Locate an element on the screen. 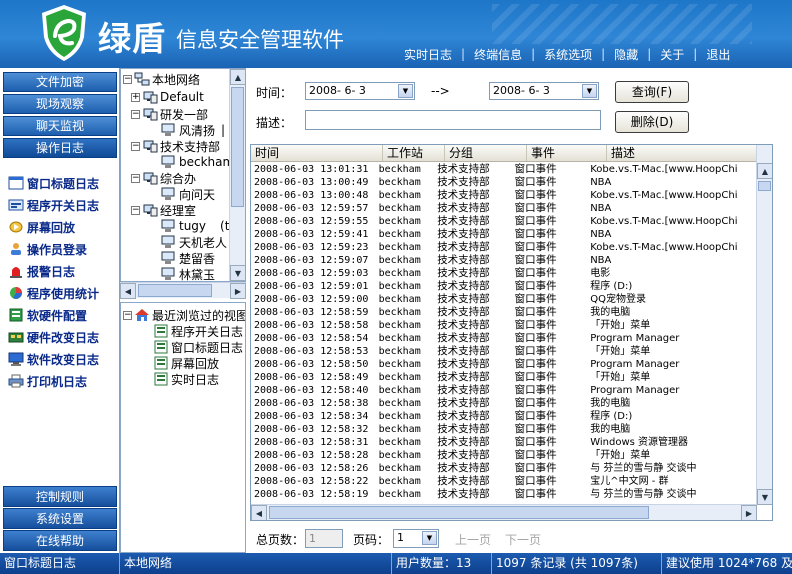 This screenshot has height=574, width=792. nav-item-screen-replay: 屏幕回放 is located at coordinates (59, 227).